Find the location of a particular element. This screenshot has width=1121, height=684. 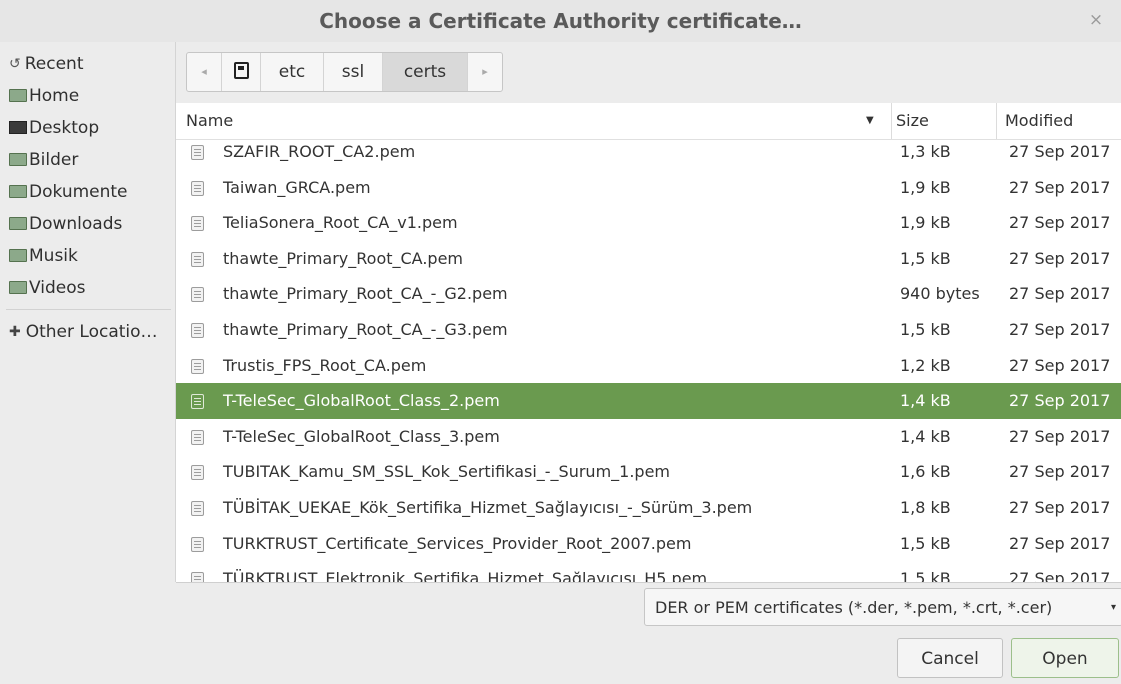

column-modified-header: Modified is located at coordinates (1058, 121).